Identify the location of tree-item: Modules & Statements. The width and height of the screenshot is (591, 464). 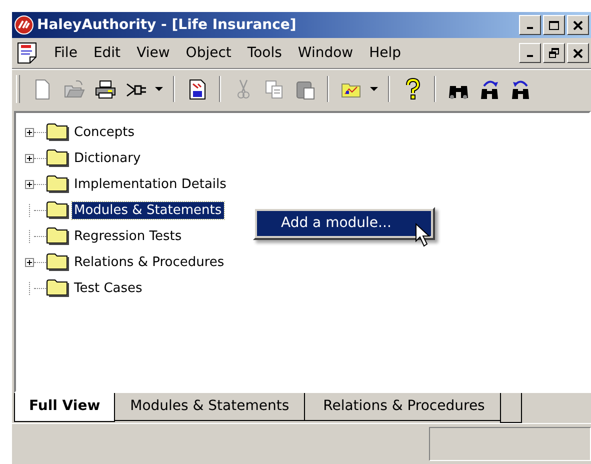
(148, 210).